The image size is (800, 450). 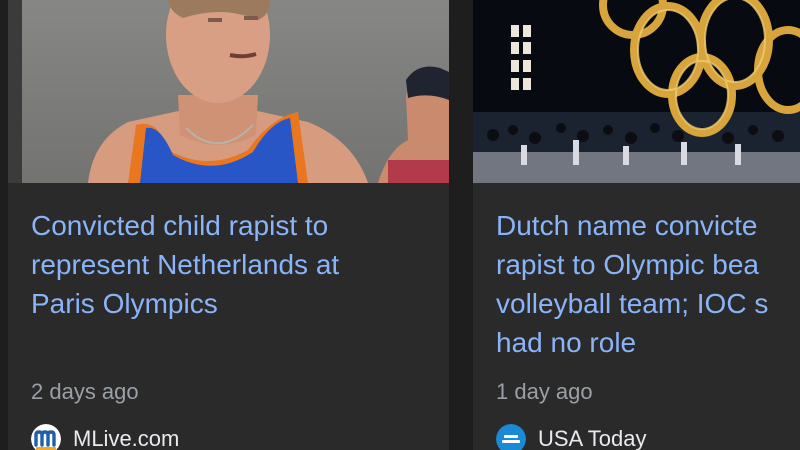 I want to click on headline-line: had no role, so click(x=566, y=342).